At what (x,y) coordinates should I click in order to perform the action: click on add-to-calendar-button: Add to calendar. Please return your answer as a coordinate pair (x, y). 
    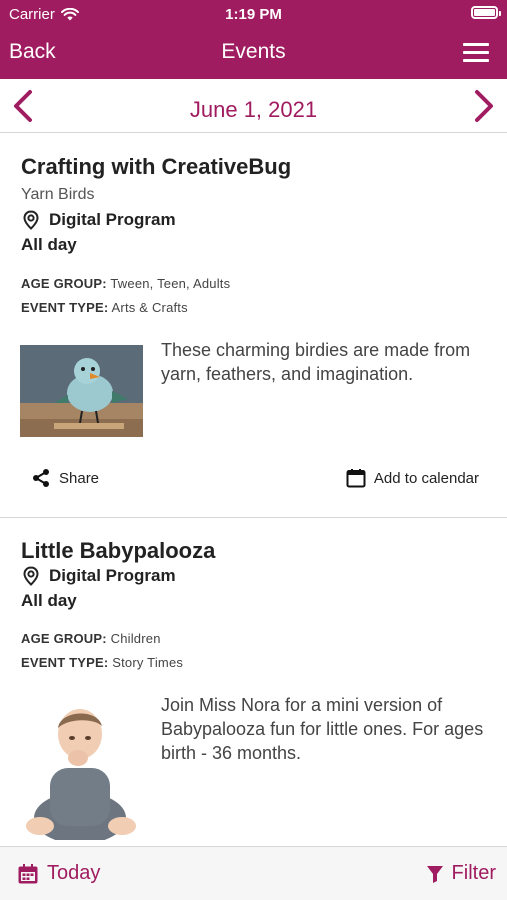
    Looking at the image, I should click on (412, 478).